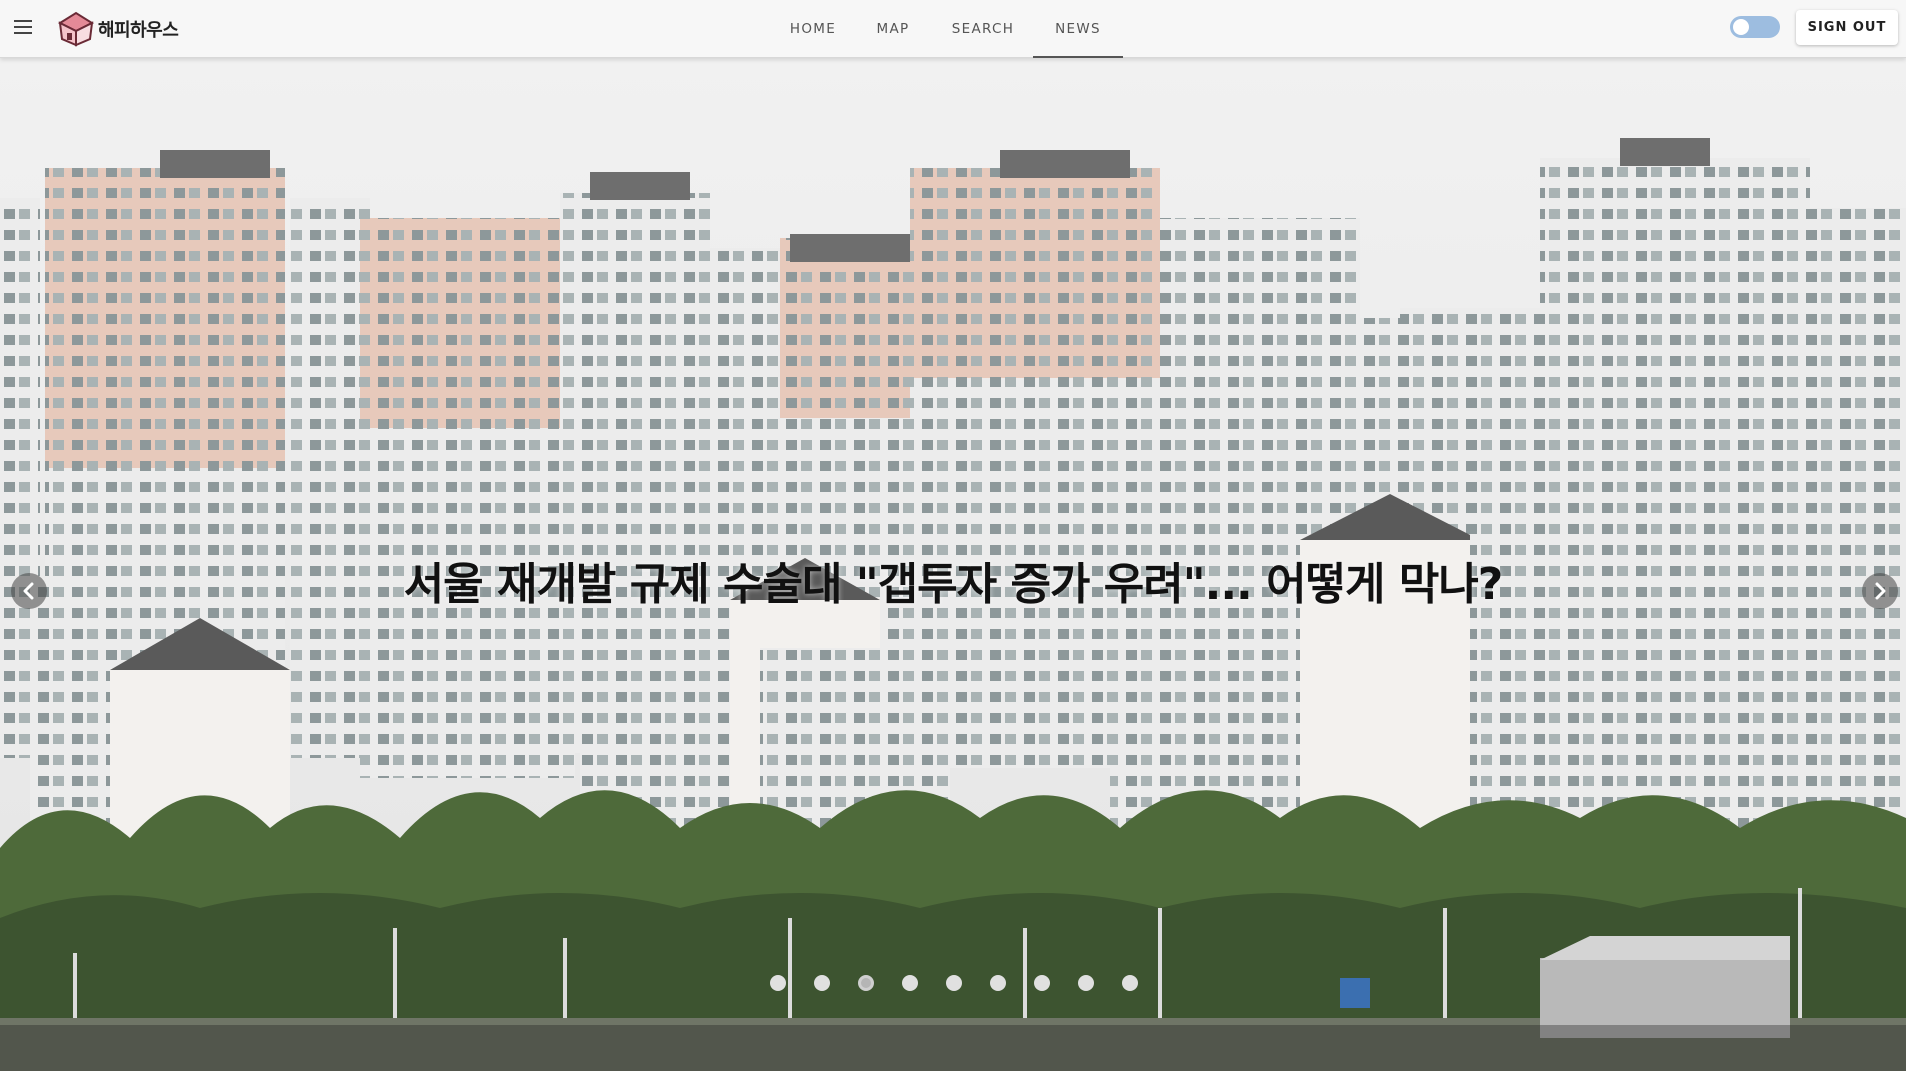  I want to click on nav-news: NEWS, so click(1078, 29).